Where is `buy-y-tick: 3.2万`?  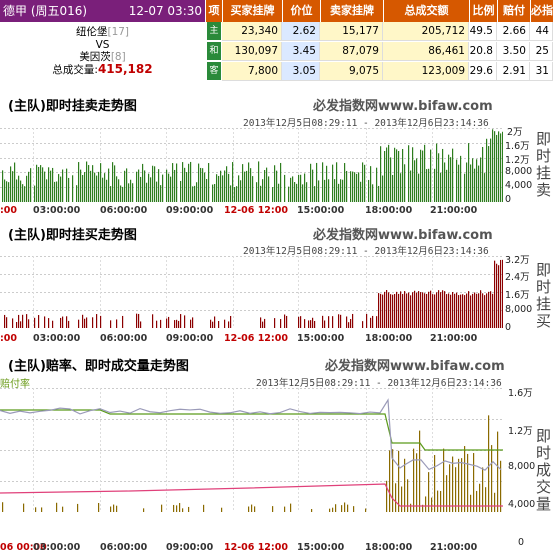
buy-y-tick: 3.2万 is located at coordinates (517, 260).